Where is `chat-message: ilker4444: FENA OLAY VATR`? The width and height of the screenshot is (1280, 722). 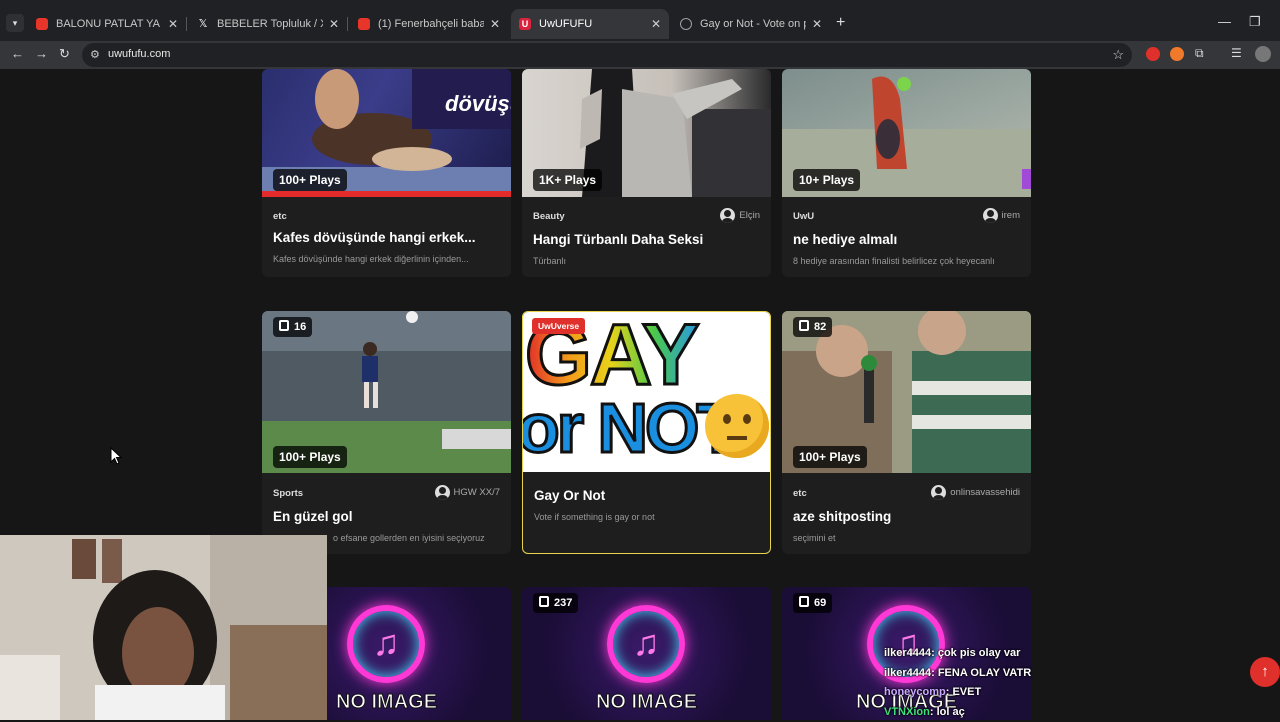 chat-message: ilker4444: FENA OLAY VATR is located at coordinates (957, 674).